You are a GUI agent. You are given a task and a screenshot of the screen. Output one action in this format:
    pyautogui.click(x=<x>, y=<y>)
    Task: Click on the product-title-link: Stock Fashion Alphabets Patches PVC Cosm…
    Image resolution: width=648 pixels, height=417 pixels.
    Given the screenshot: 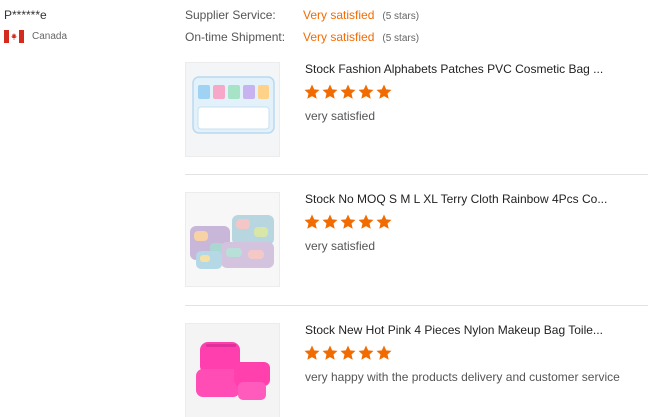 What is the action you would take?
    pyautogui.click(x=476, y=69)
    